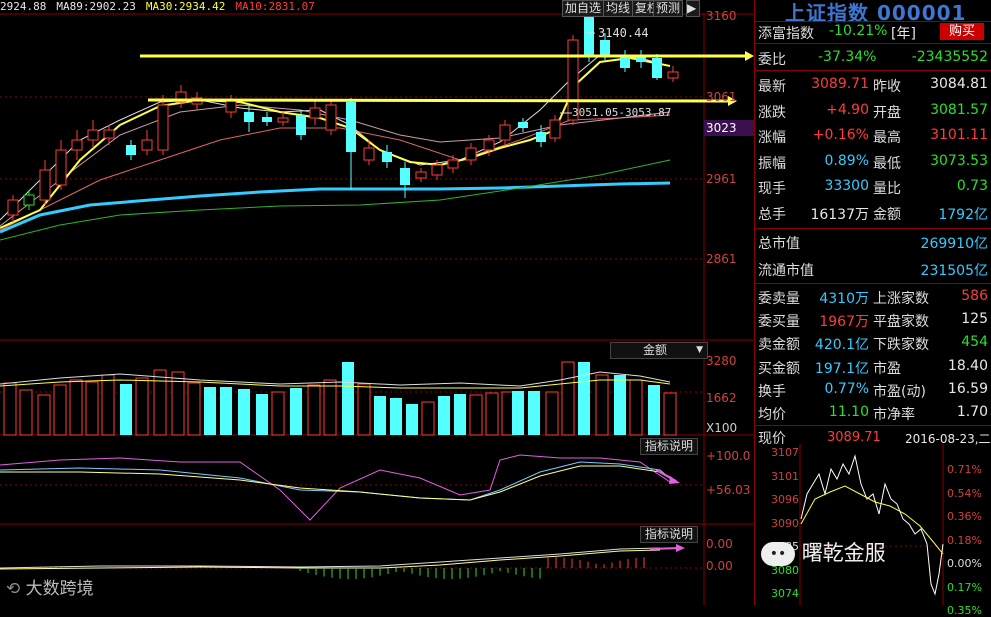  What do you see at coordinates (785, 476) in the screenshot?
I see `intraday-price-tick: 3101` at bounding box center [785, 476].